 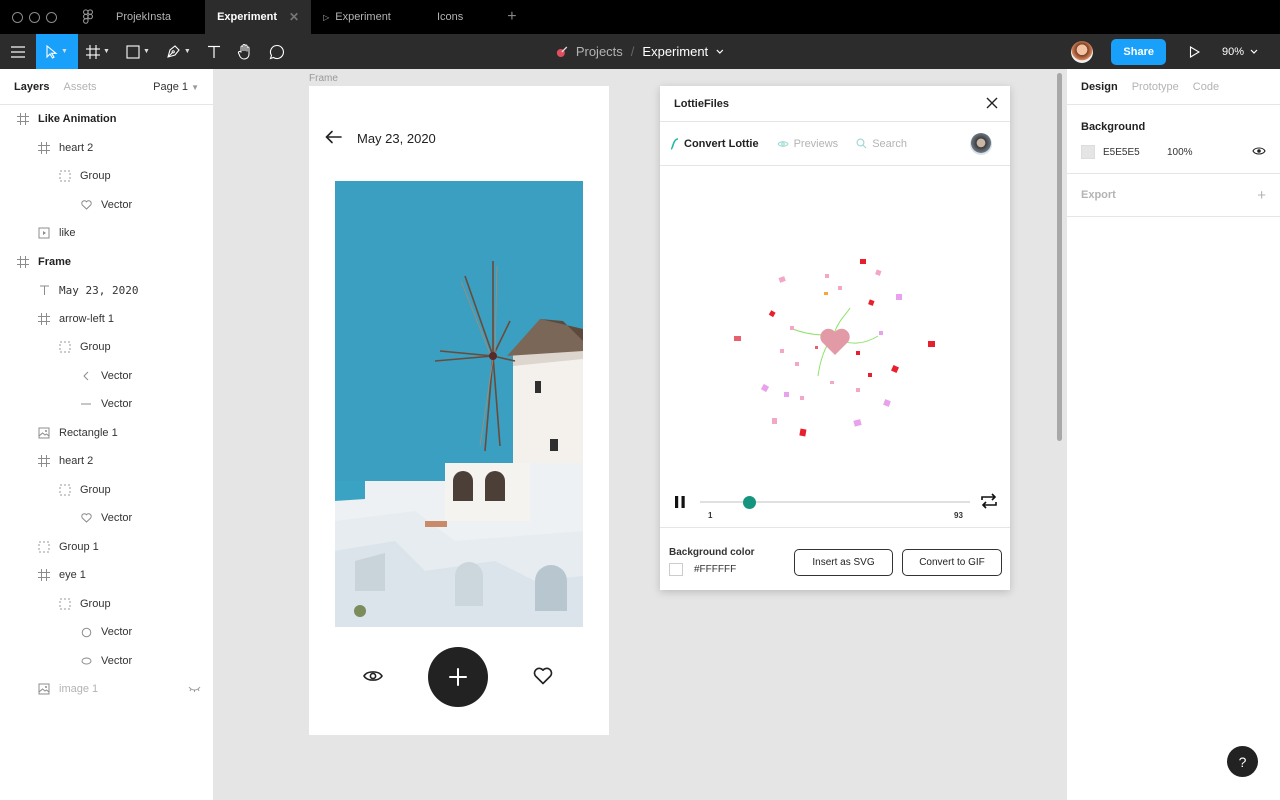 I want to click on tab-convert-lottie: Convert Lottie, so click(x=714, y=144).